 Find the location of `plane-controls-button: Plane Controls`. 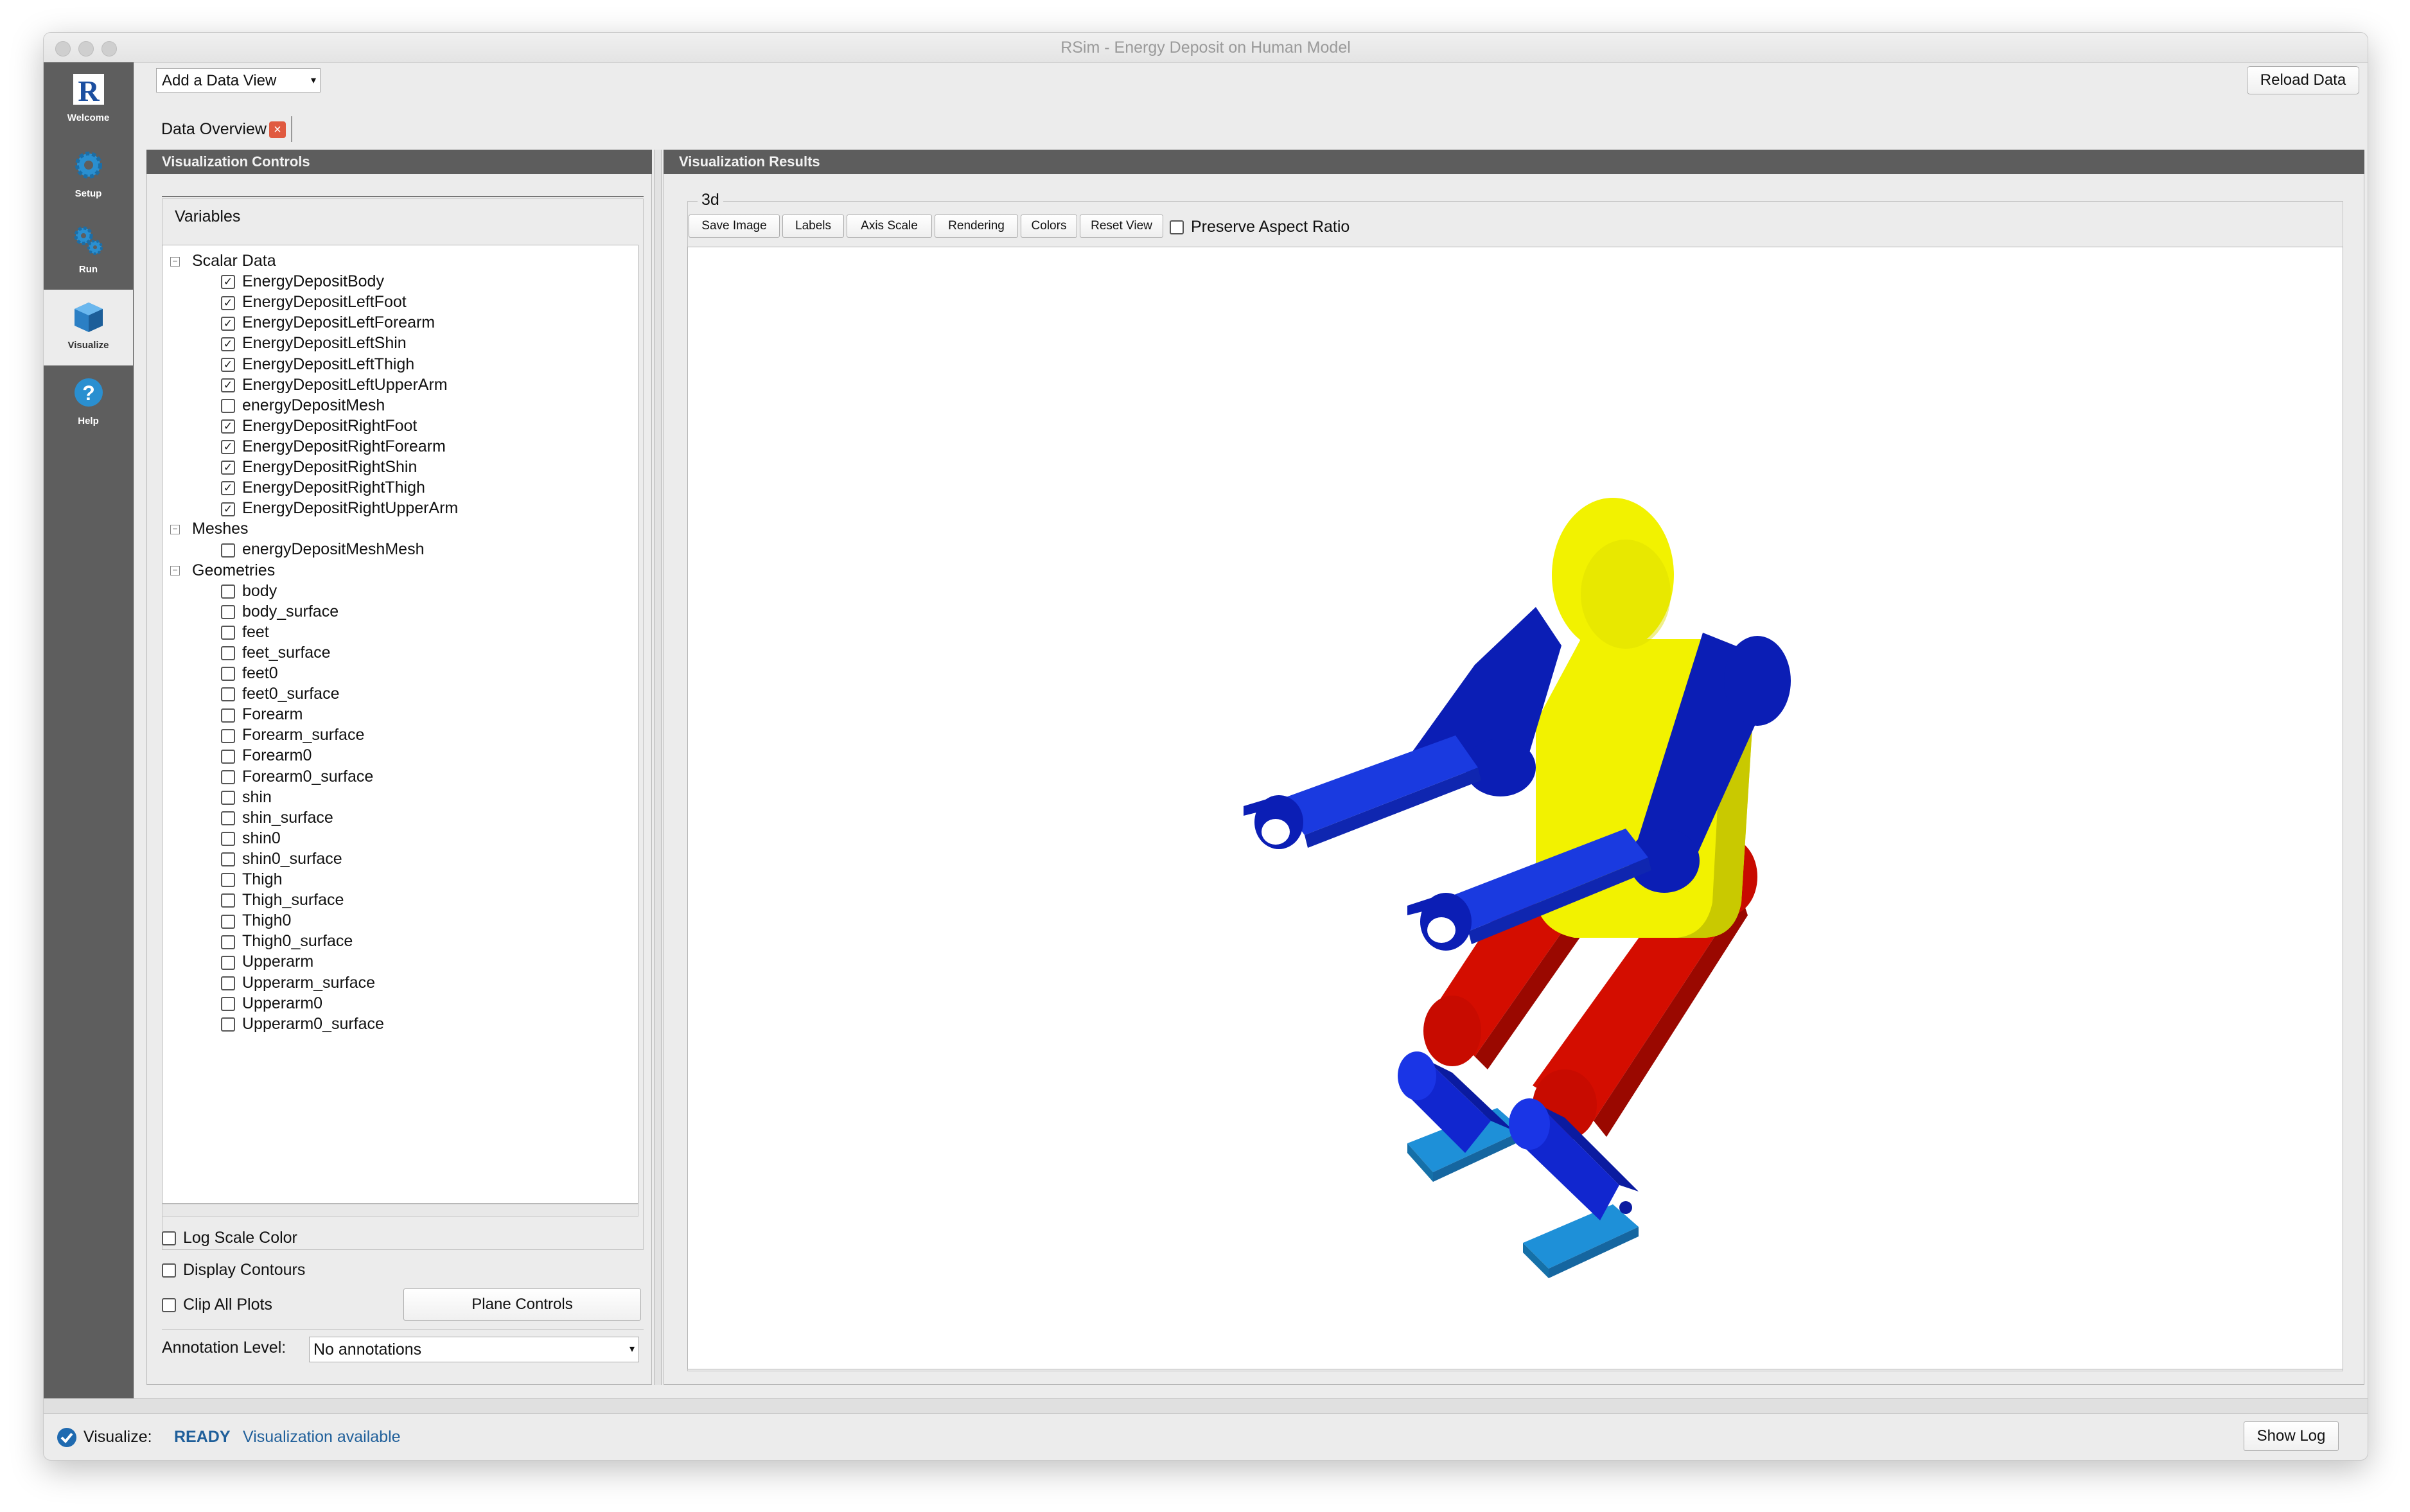

plane-controls-button: Plane Controls is located at coordinates (522, 1304).